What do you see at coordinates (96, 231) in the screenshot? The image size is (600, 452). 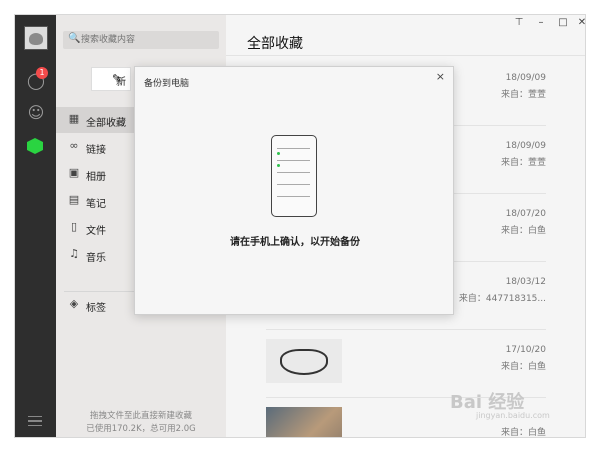 I see `sidebar-item-label: 文件` at bounding box center [96, 231].